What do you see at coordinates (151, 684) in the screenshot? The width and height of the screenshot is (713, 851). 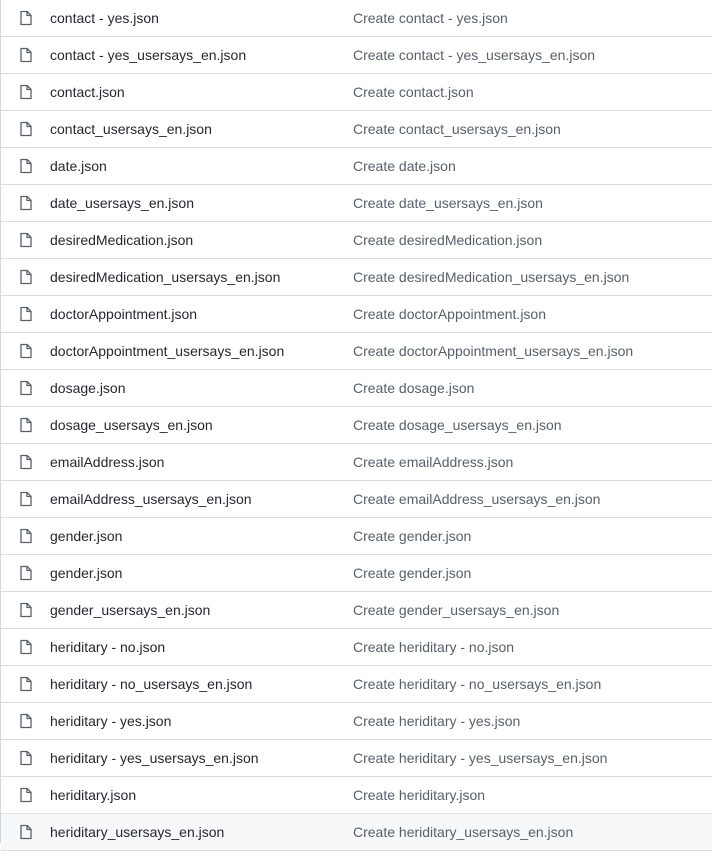 I see `file-name-link: heriditary - no_usersays_en.json` at bounding box center [151, 684].